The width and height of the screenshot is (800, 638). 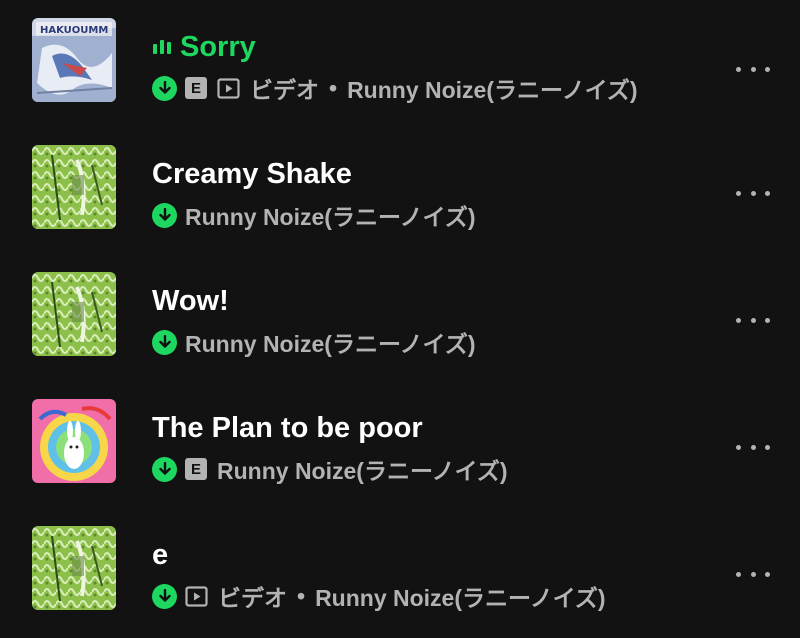 What do you see at coordinates (74, 441) in the screenshot?
I see `album-art-rabbit` at bounding box center [74, 441].